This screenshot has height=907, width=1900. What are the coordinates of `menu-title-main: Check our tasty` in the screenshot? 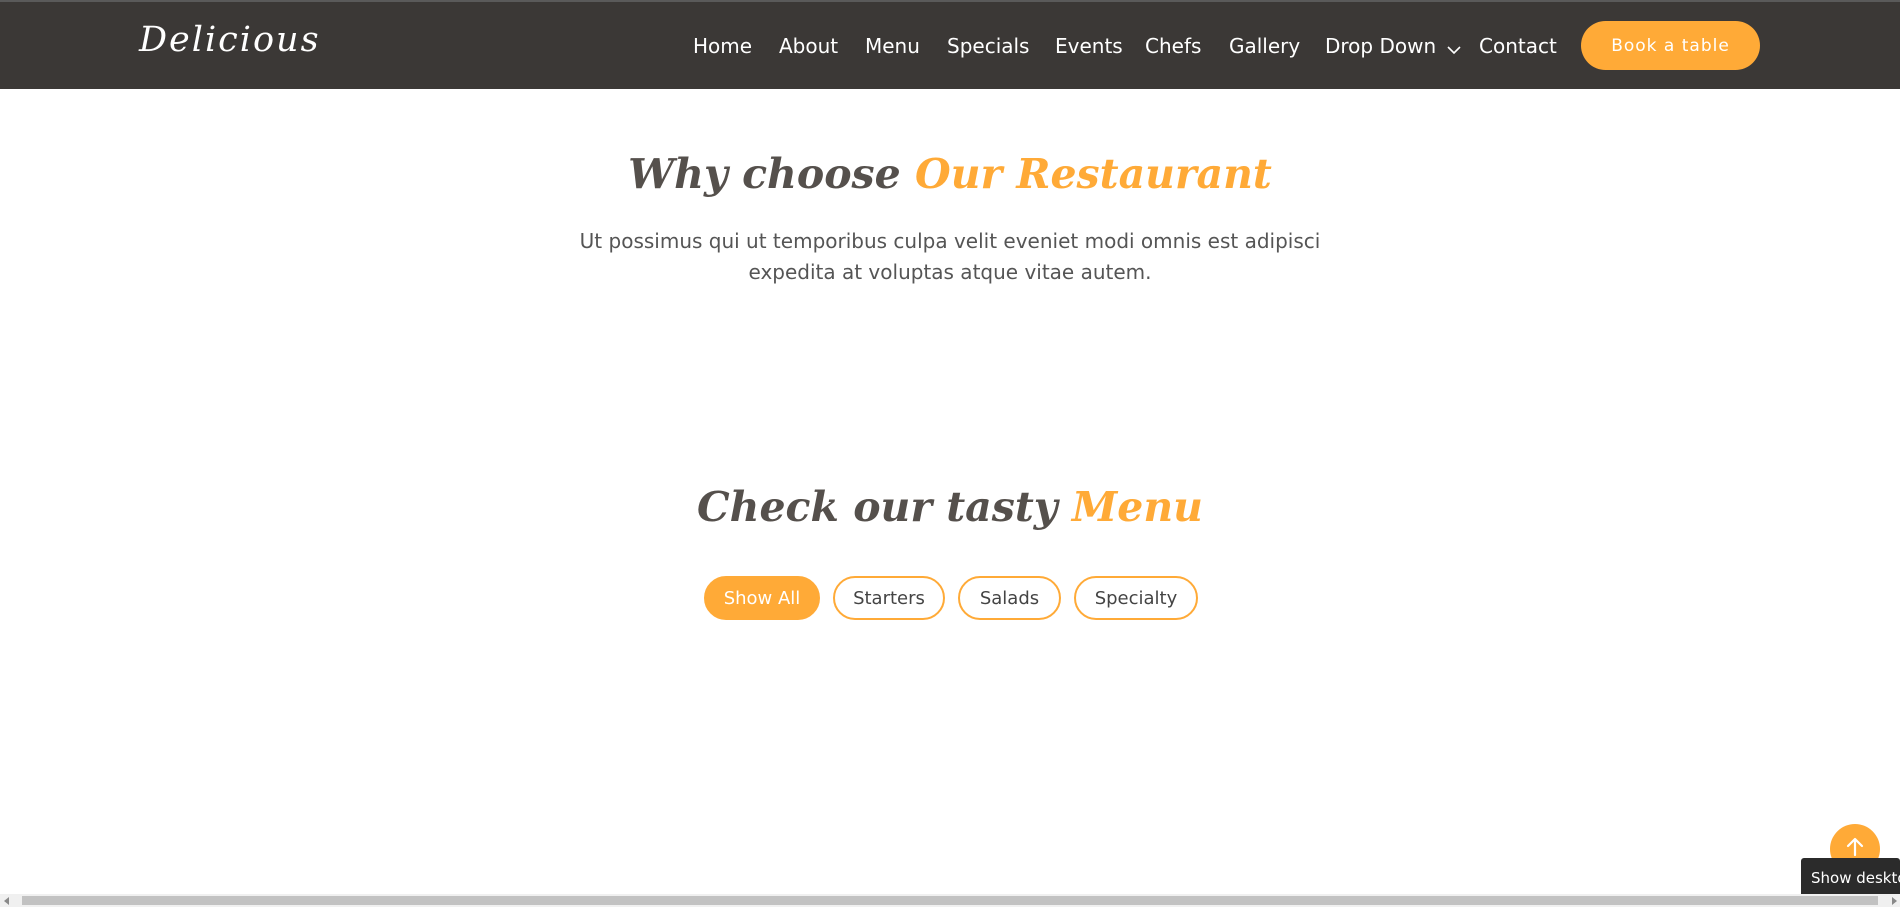 It's located at (884, 507).